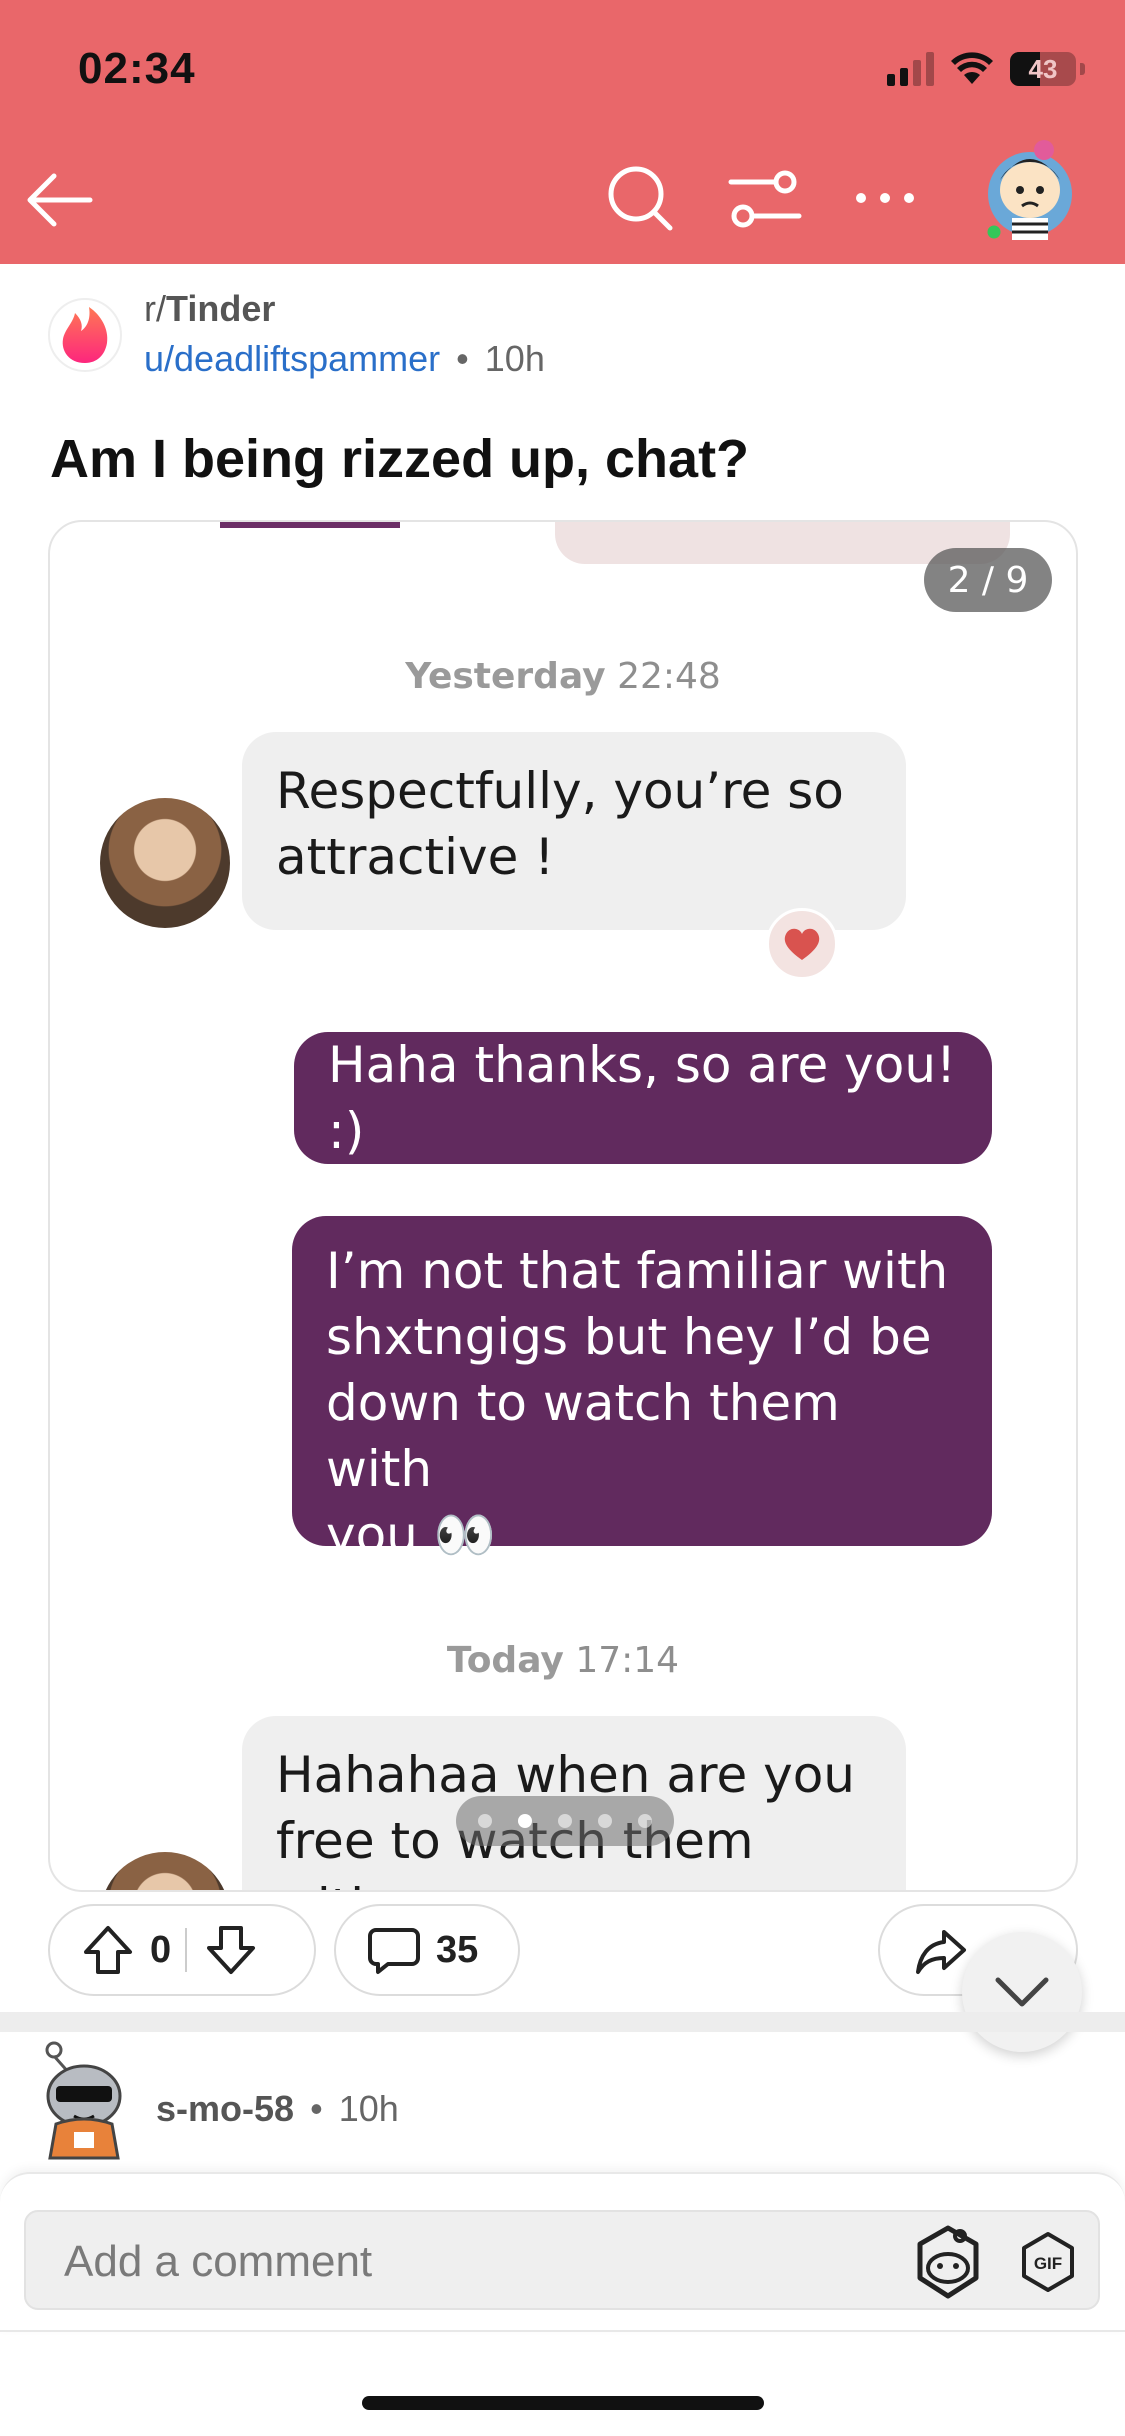 Image resolution: width=1125 pixels, height=2436 pixels. Describe the element at coordinates (910, 69) in the screenshot. I see `cellular-signal-icon` at that location.